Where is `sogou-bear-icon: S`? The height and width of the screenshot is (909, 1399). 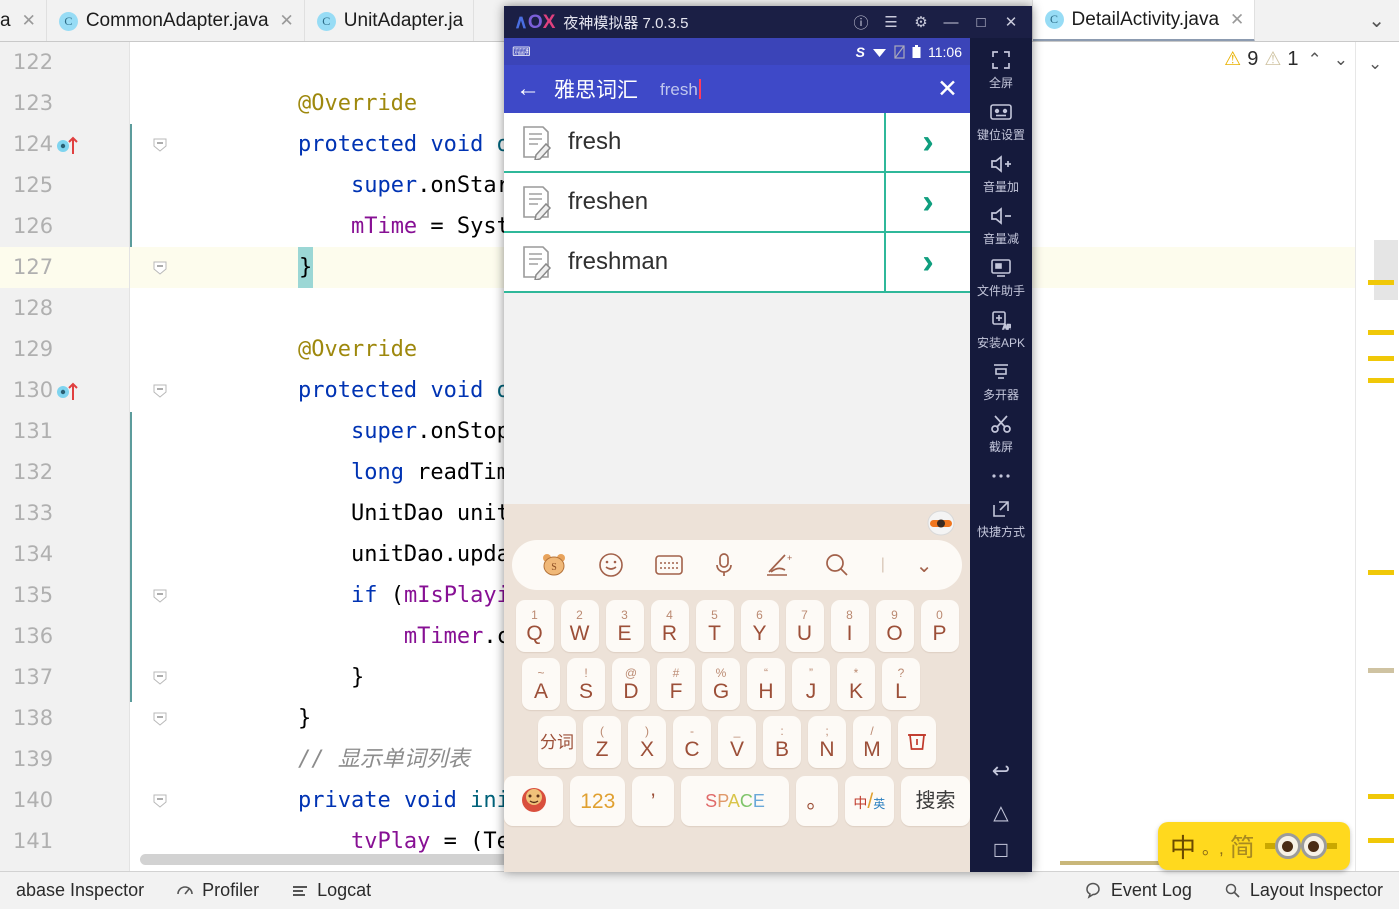 sogou-bear-icon: S is located at coordinates (554, 565).